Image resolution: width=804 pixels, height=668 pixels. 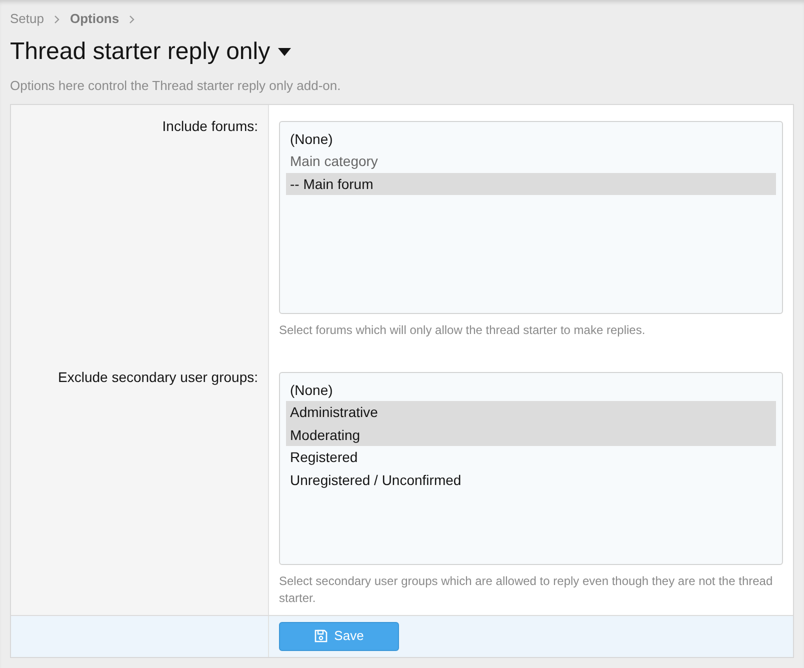 What do you see at coordinates (531, 412) in the screenshot?
I see `list-option: Administrative` at bounding box center [531, 412].